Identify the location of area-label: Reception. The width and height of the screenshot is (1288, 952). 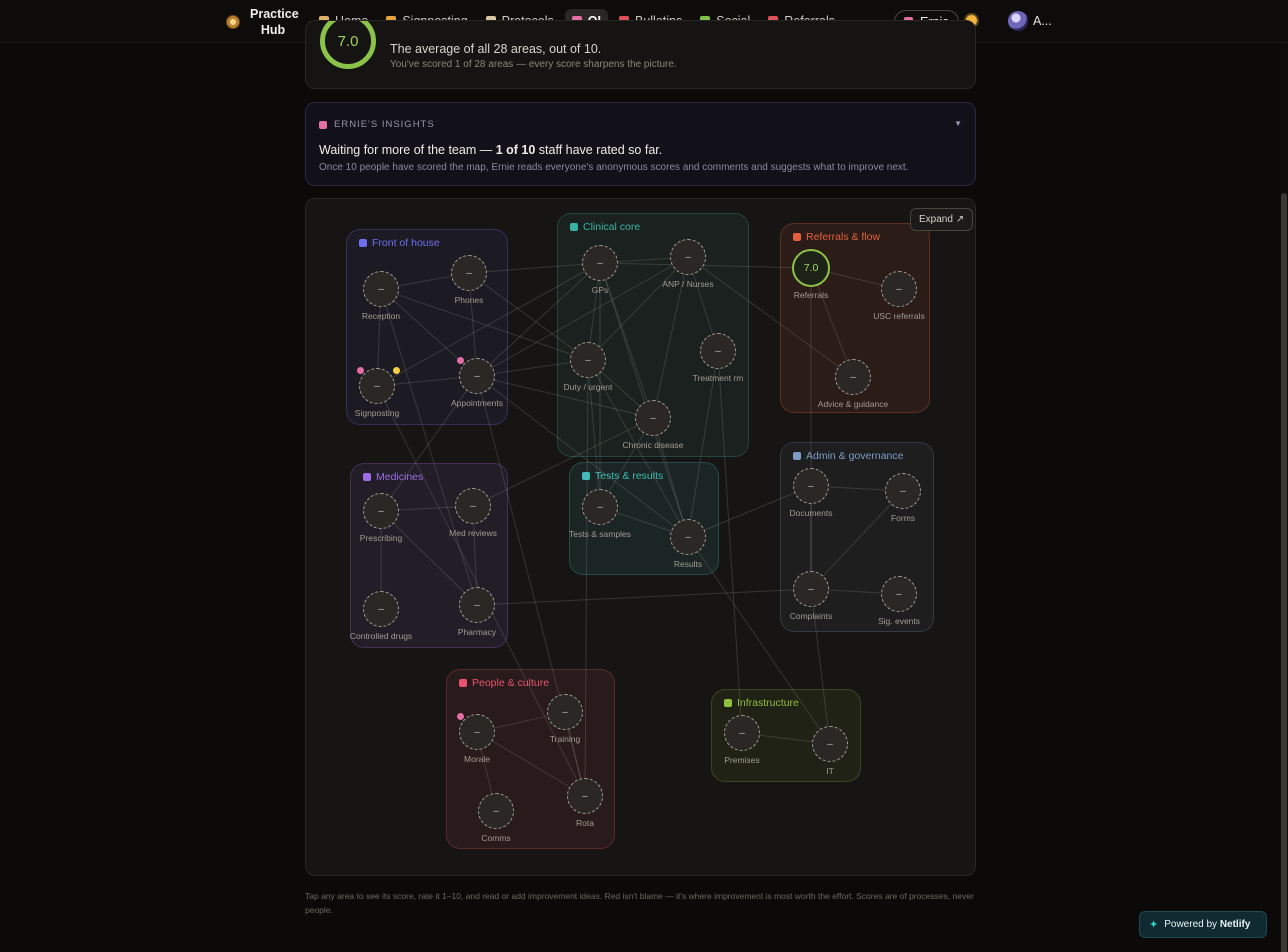
(381, 316).